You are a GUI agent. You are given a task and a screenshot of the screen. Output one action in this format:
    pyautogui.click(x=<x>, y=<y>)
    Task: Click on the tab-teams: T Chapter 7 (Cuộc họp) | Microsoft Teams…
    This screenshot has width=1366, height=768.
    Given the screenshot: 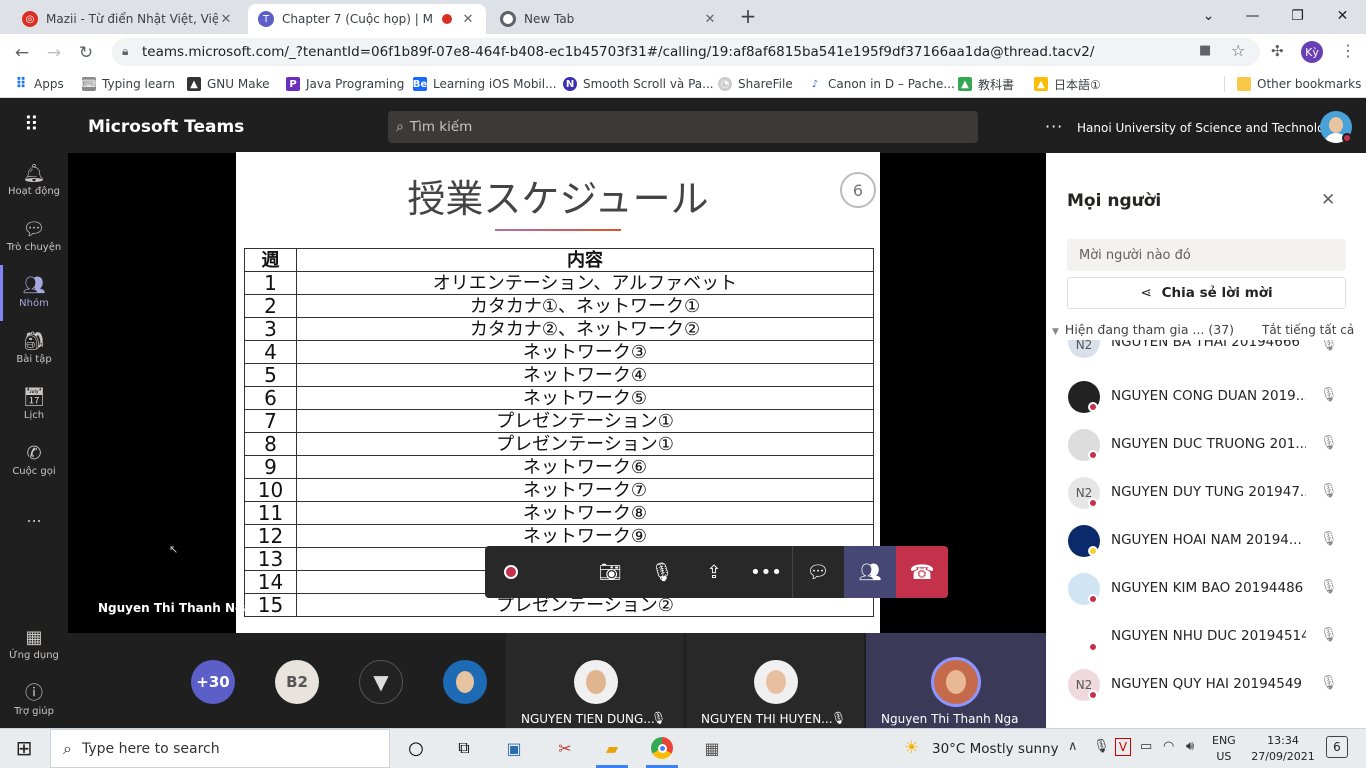 What is the action you would take?
    pyautogui.click(x=367, y=19)
    